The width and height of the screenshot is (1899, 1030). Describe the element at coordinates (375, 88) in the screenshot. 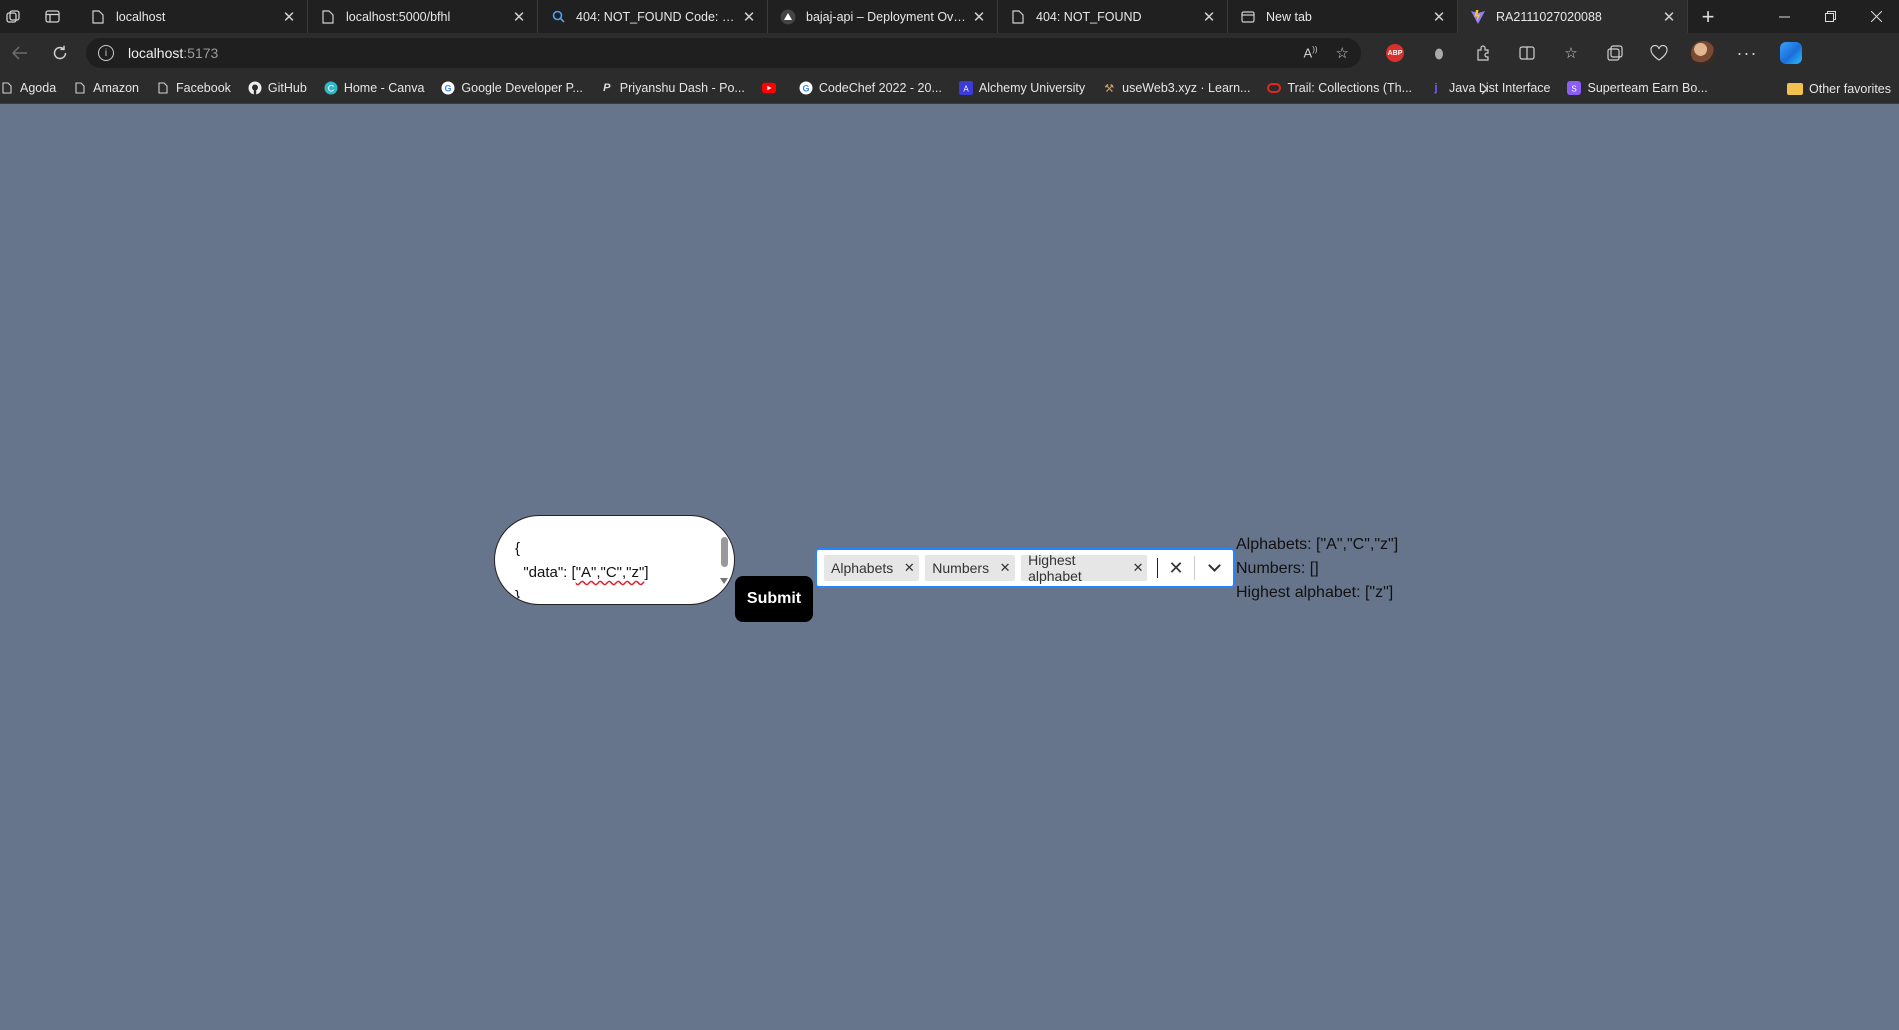

I see `favorite-canva: C Home - Canva` at that location.